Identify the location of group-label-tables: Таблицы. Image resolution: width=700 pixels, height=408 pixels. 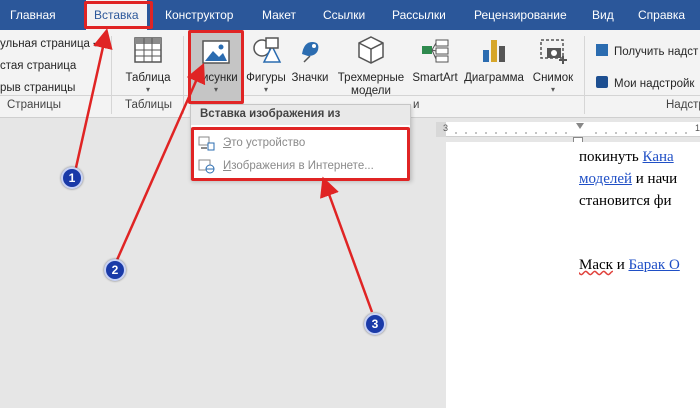
(148, 105).